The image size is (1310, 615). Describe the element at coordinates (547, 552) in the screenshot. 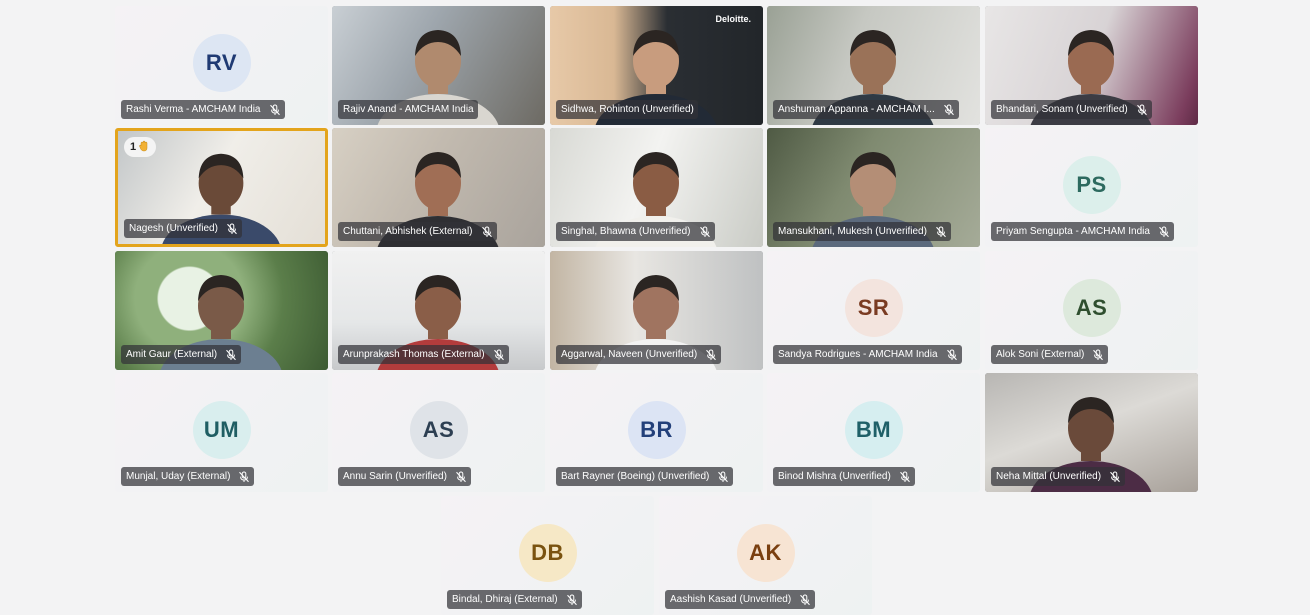

I see `avatar-initials: DB` at that location.